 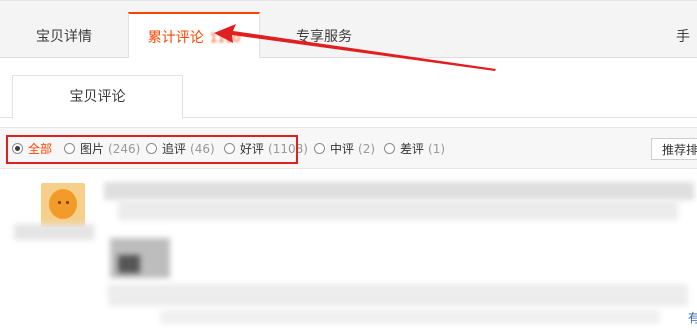 I want to click on filter-label: 中评, so click(x=342, y=149).